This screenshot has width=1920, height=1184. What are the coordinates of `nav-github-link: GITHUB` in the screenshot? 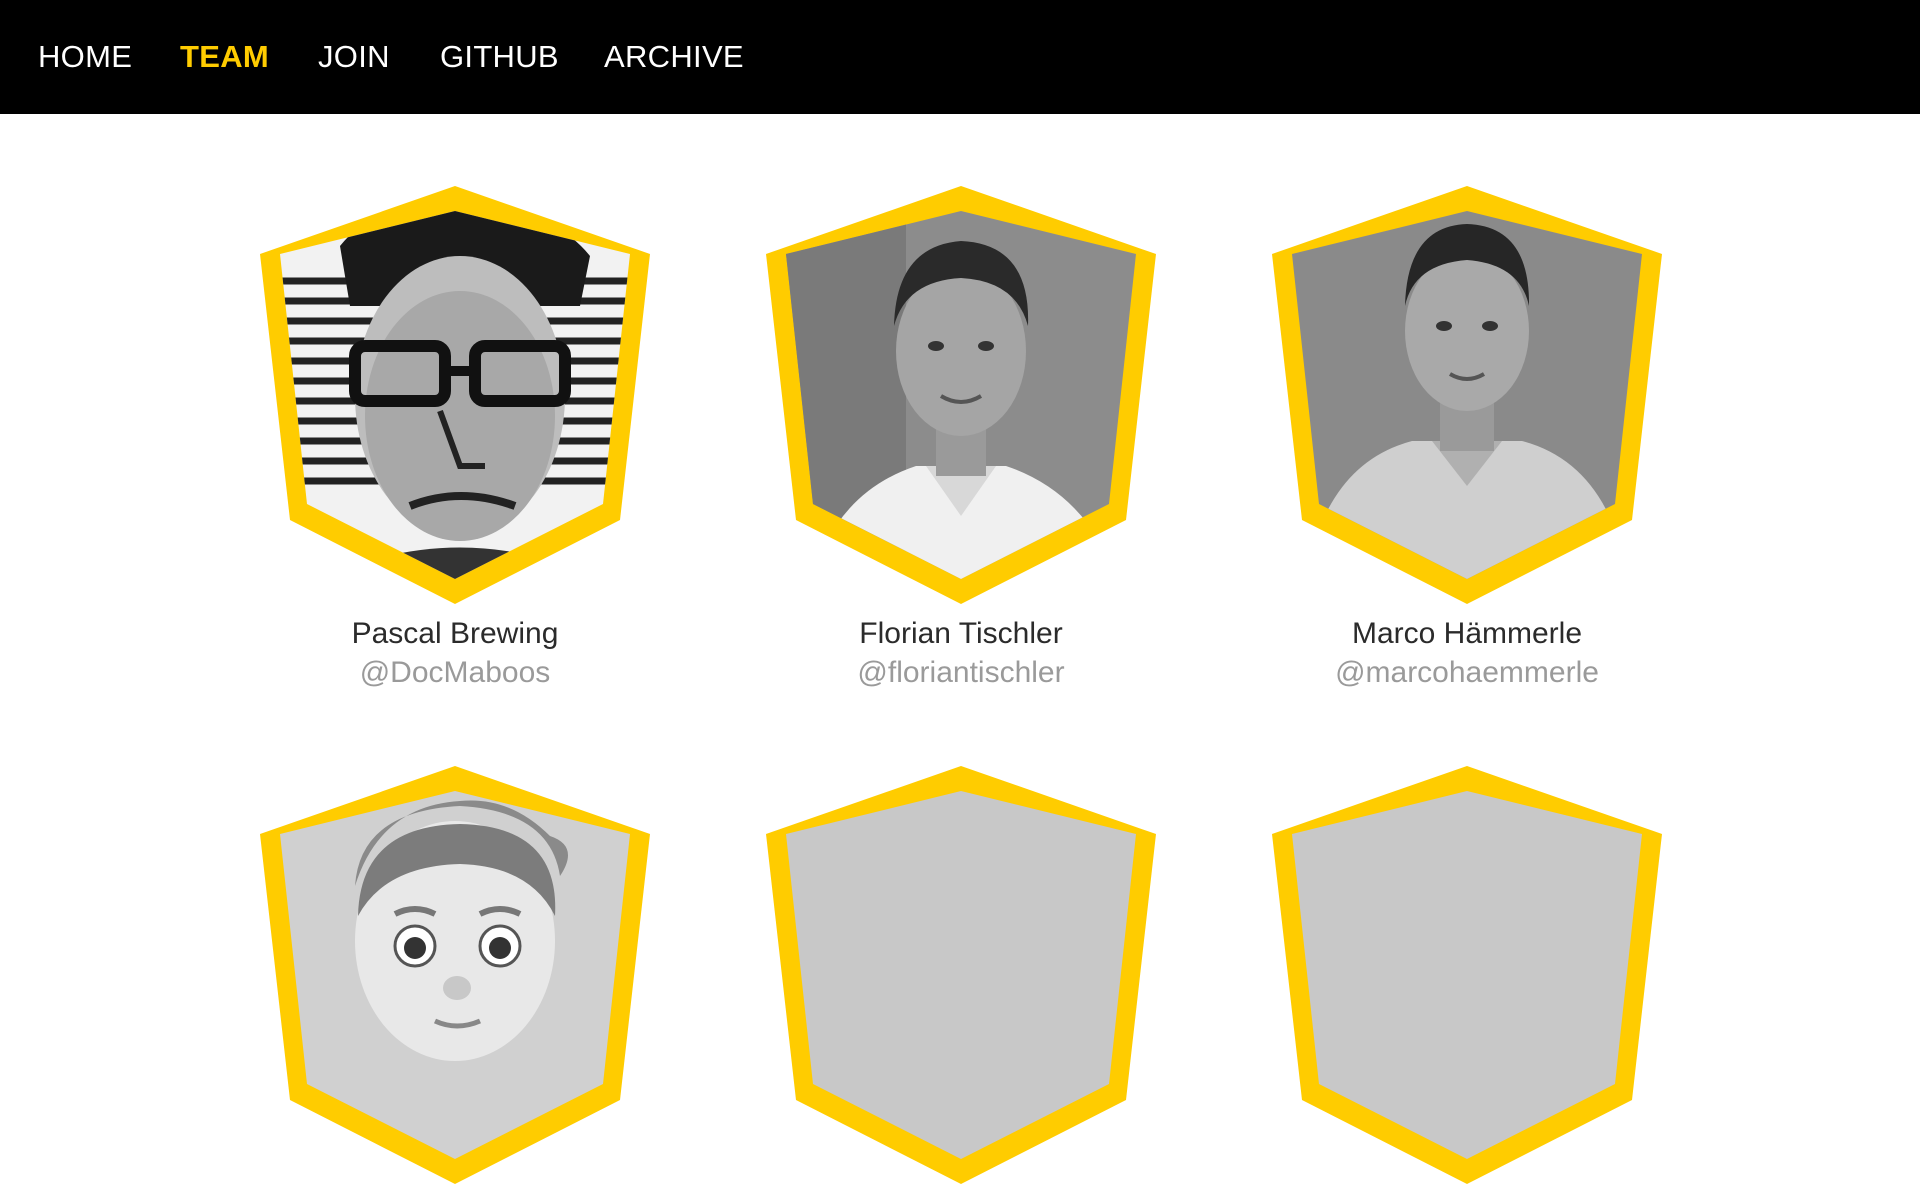 It's located at (499, 57).